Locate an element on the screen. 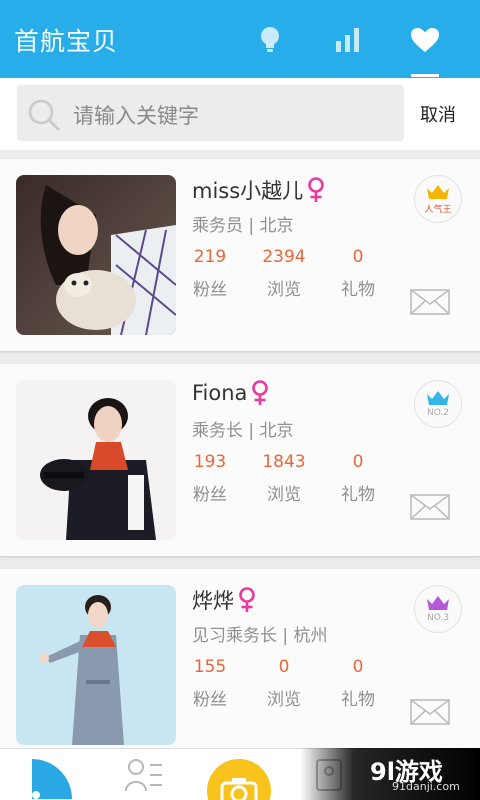 This screenshot has width=480, height=800. search-icon is located at coordinates (44, 115).